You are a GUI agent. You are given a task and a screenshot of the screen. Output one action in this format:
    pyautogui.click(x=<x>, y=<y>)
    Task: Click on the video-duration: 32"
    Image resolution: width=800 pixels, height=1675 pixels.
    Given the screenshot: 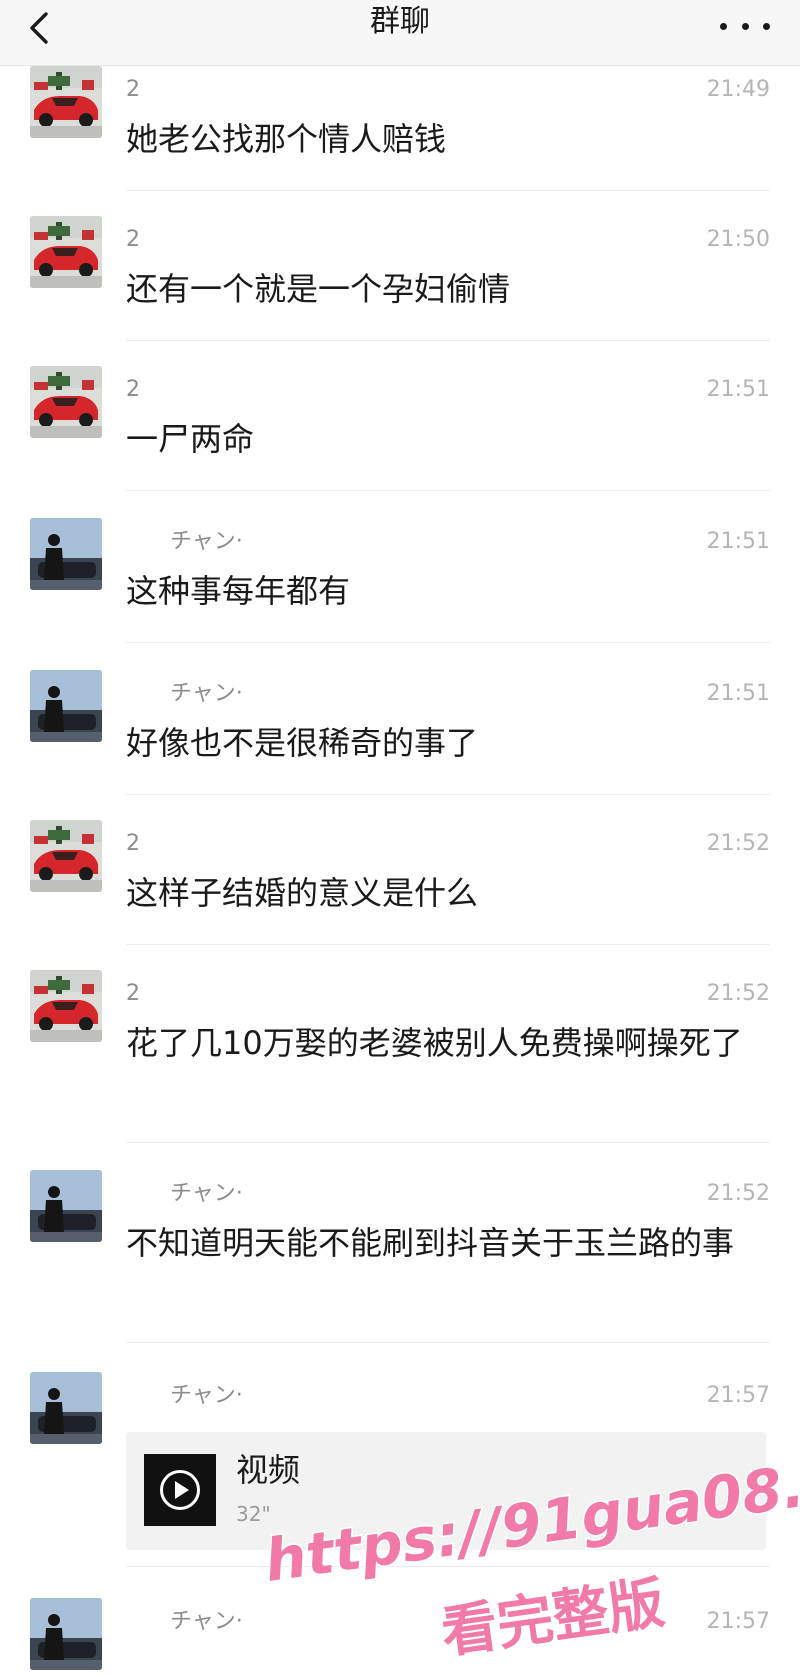 What is the action you would take?
    pyautogui.click(x=253, y=1514)
    